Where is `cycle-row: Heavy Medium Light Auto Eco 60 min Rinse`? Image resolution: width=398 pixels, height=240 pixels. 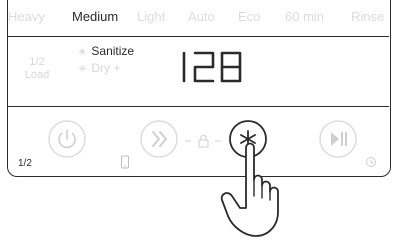
cycle-row: Heavy Medium Light Auto Eco 60 min Rinse is located at coordinates (199, 19).